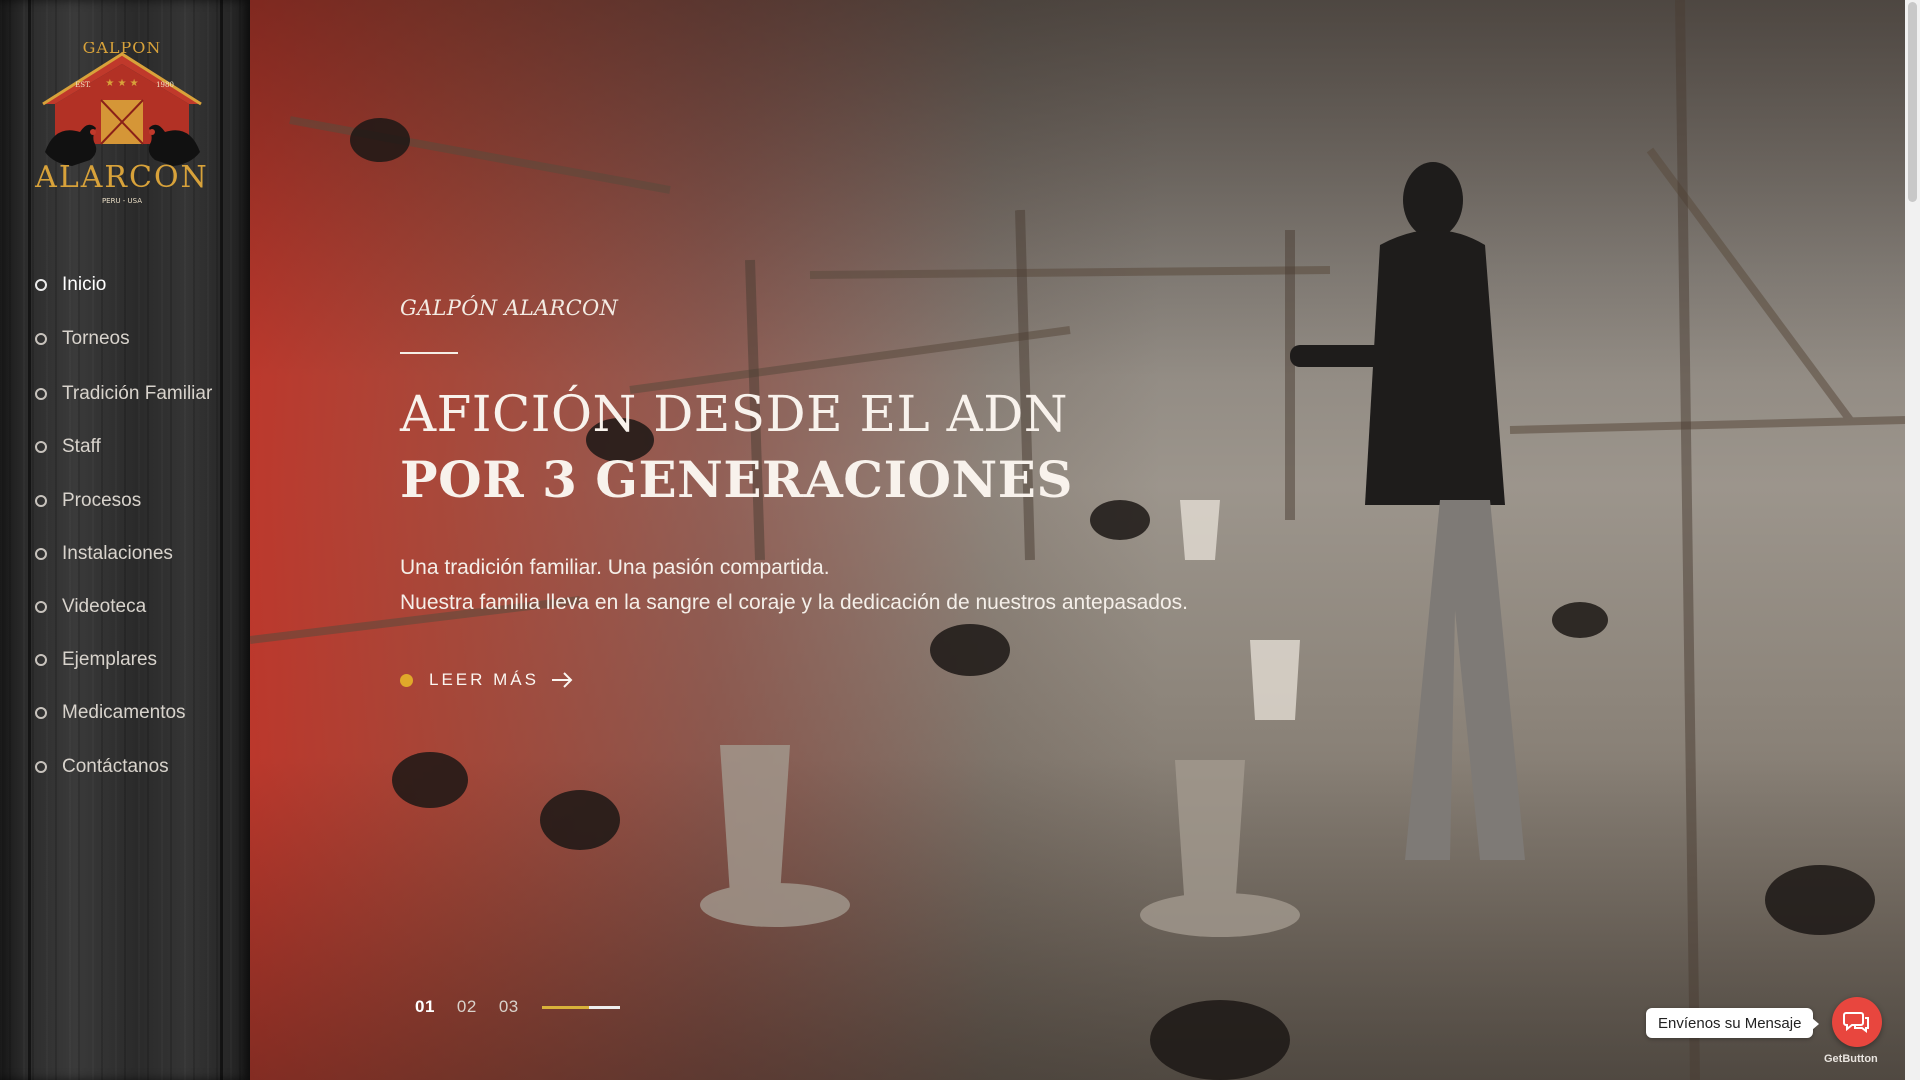 Image resolution: width=1920 pixels, height=1080 pixels. What do you see at coordinates (96, 338) in the screenshot?
I see `nav-item-label: Torneos` at bounding box center [96, 338].